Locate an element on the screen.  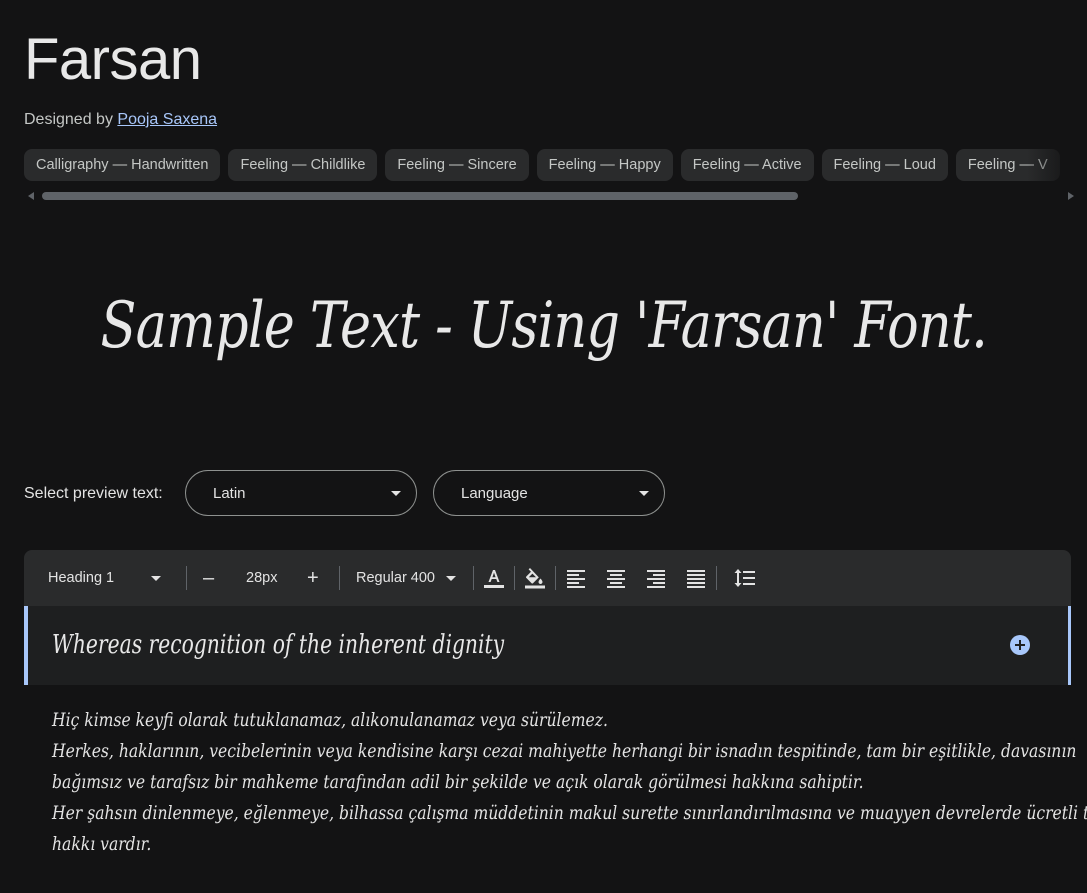
scroll-thumb is located at coordinates (420, 196).